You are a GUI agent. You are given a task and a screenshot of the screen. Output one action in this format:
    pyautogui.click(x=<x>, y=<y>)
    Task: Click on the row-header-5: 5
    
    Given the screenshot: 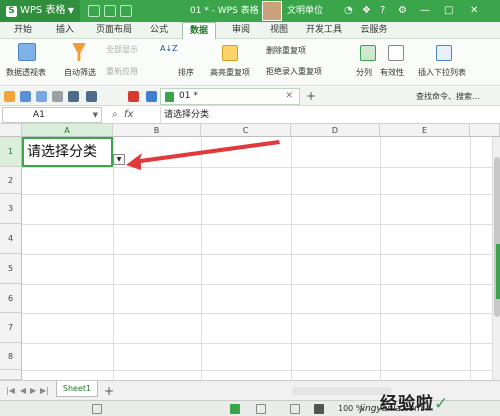 What is the action you would take?
    pyautogui.click(x=11, y=269)
    